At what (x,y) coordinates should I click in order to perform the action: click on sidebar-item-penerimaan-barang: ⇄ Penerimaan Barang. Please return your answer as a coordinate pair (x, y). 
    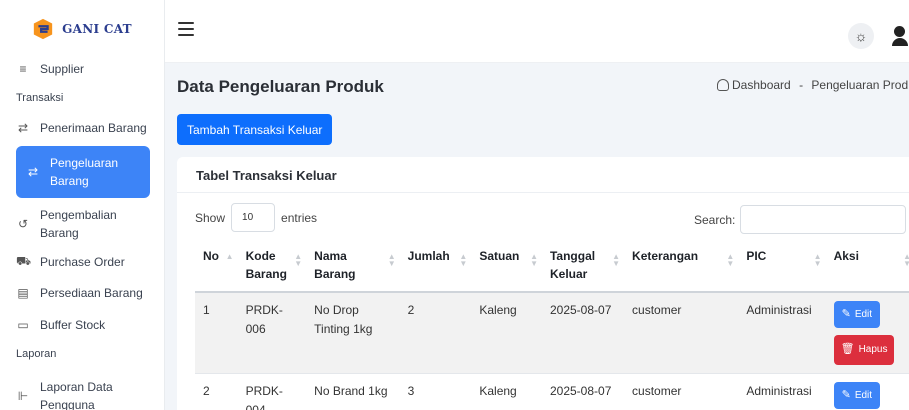
    Looking at the image, I should click on (83, 128).